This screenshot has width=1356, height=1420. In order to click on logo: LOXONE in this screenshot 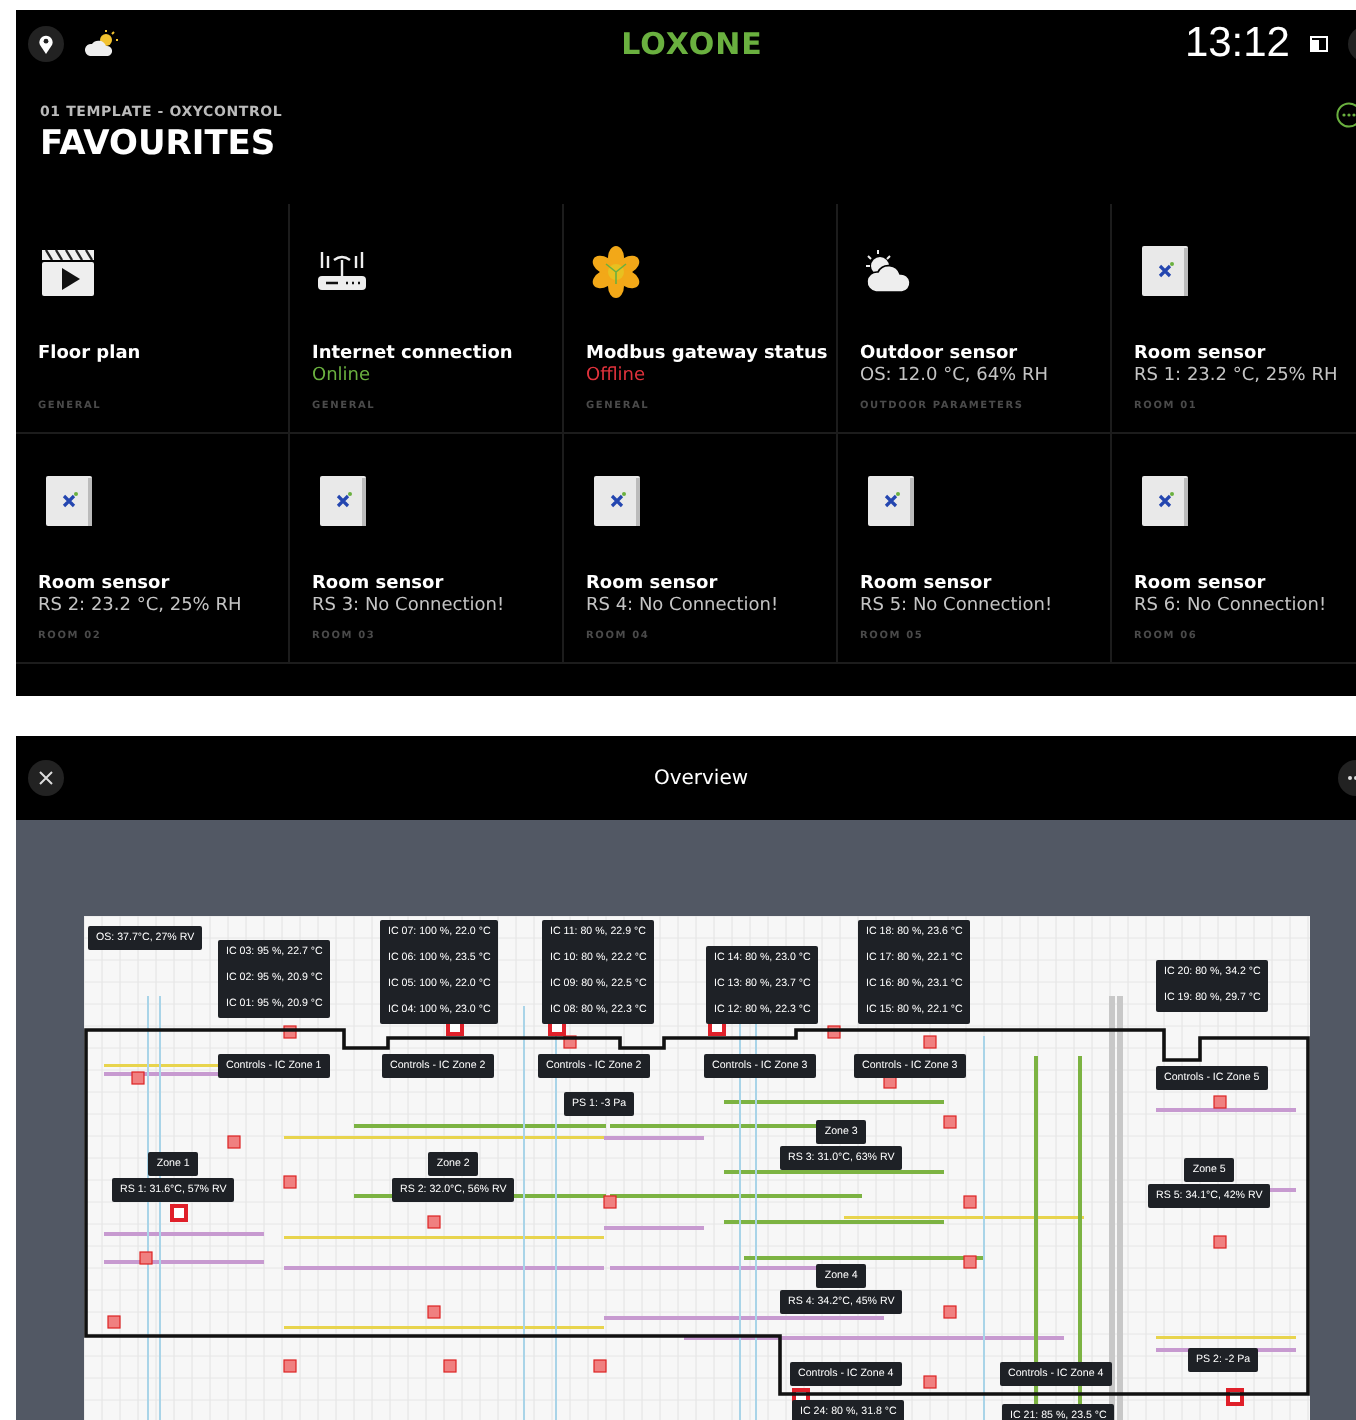, I will do `click(692, 43)`.